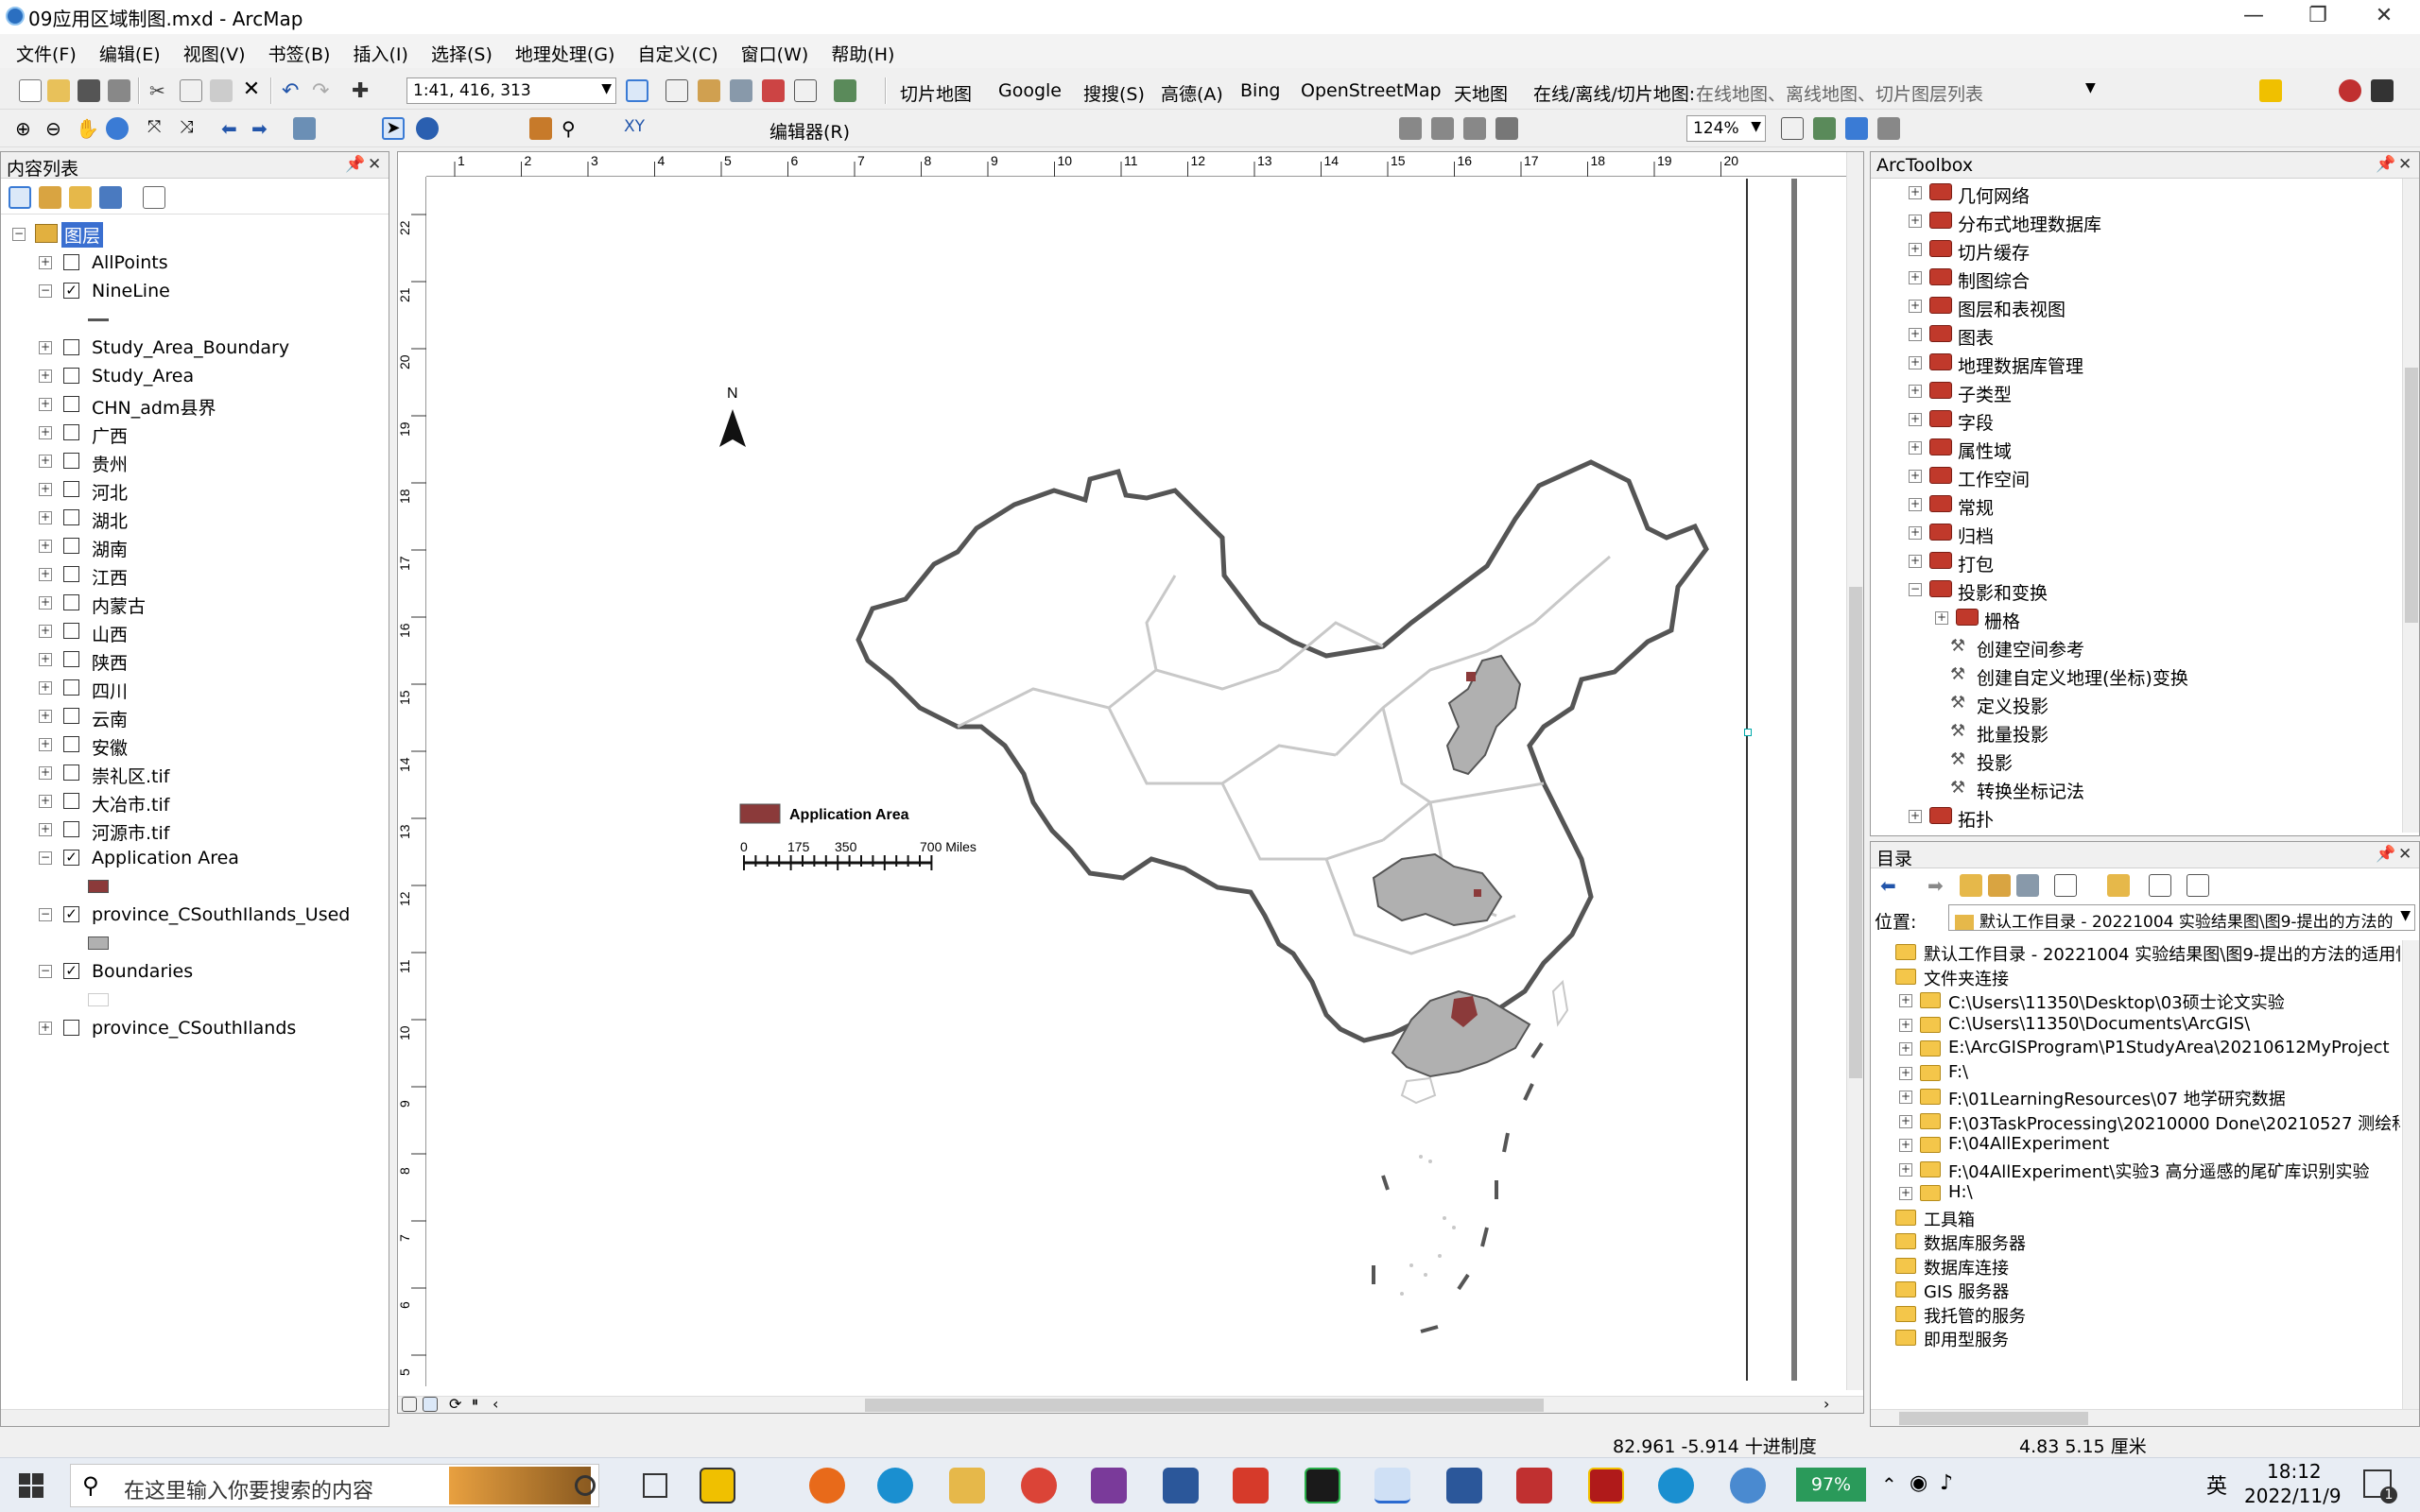 The height and width of the screenshot is (1512, 2420). What do you see at coordinates (1839, 93) in the screenshot?
I see `online-map-layer-list: 在线地图、离线地图、切片图层列表` at bounding box center [1839, 93].